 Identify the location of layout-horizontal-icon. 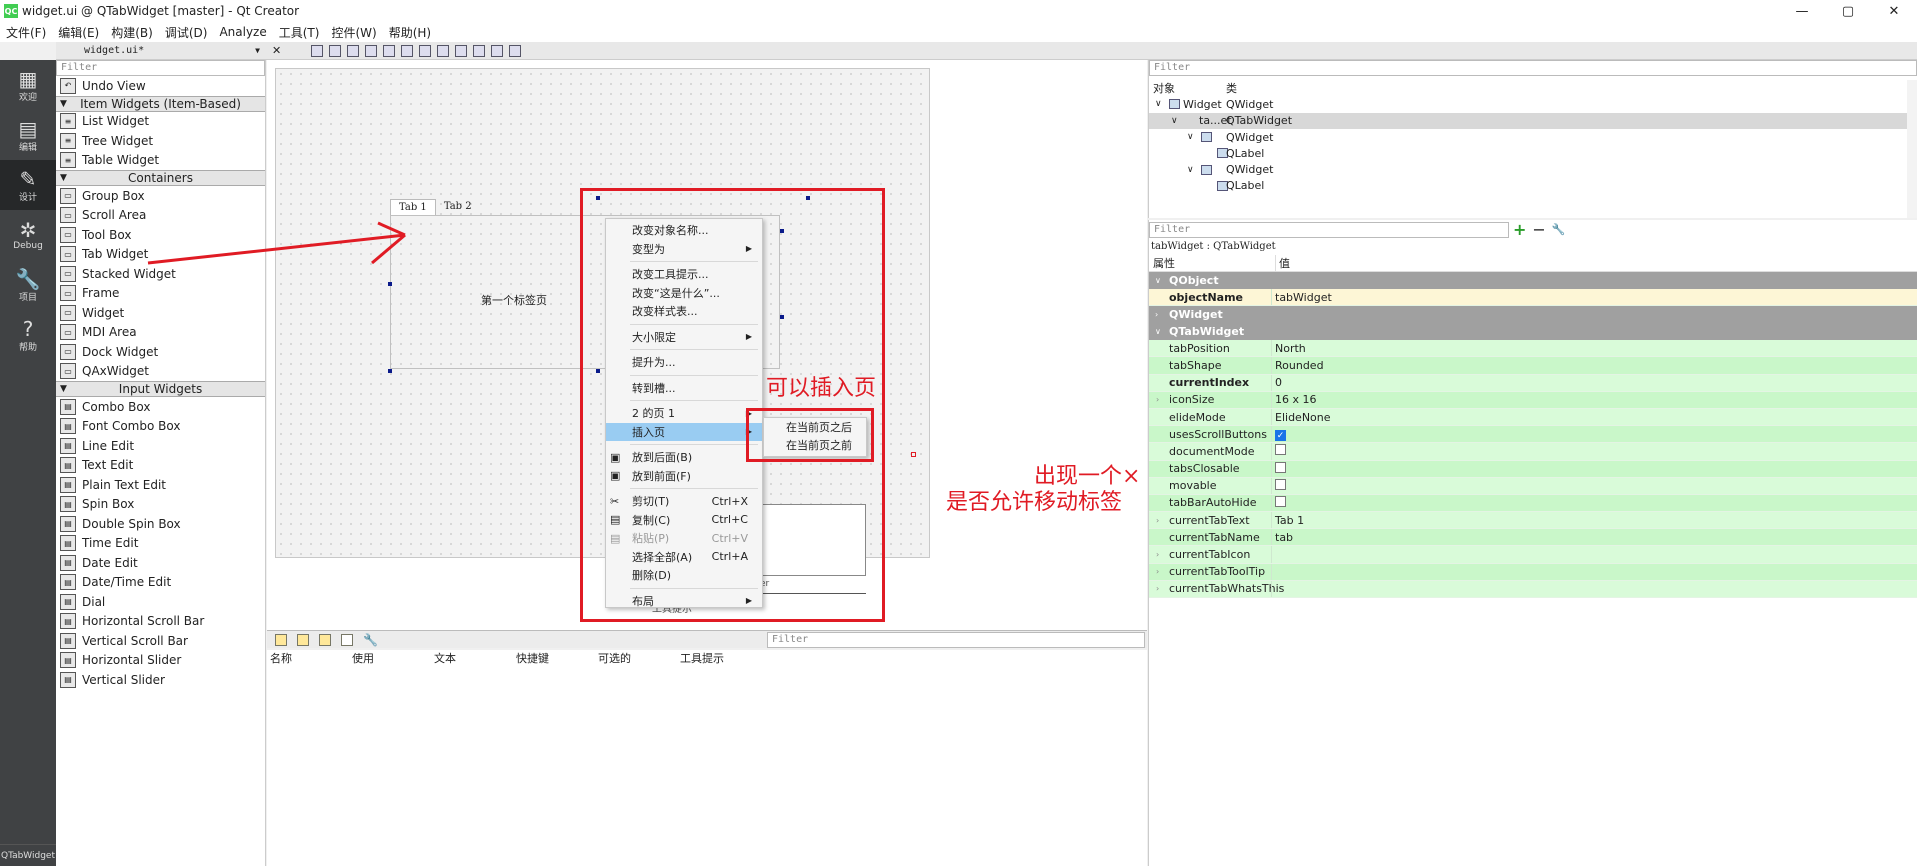
(389, 50).